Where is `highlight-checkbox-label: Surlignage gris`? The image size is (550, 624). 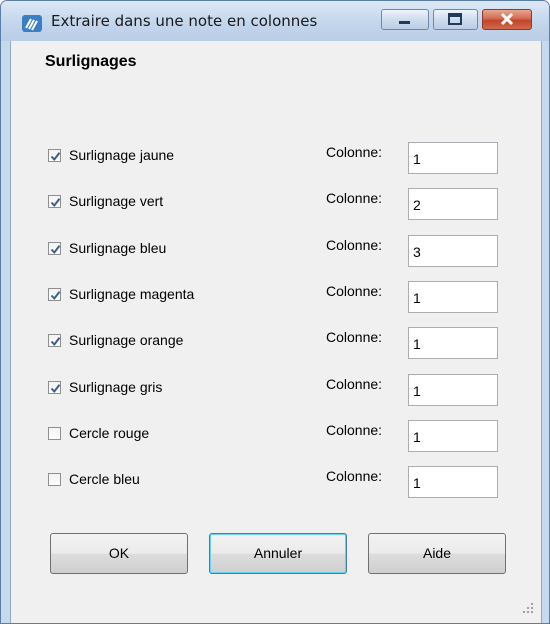 highlight-checkbox-label: Surlignage gris is located at coordinates (115, 387).